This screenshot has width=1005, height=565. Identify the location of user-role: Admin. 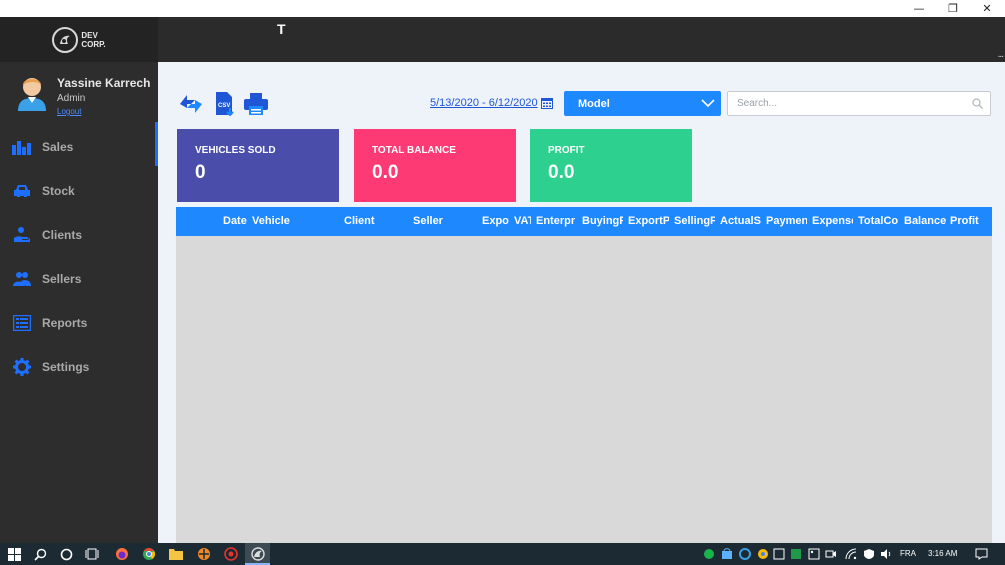
(71, 98).